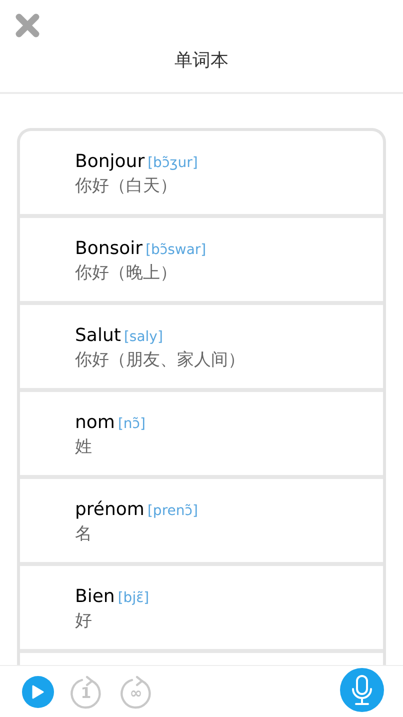 Image resolution: width=403 pixels, height=717 pixels. I want to click on meaning-text: 你好（朋友、家人间）, so click(160, 360).